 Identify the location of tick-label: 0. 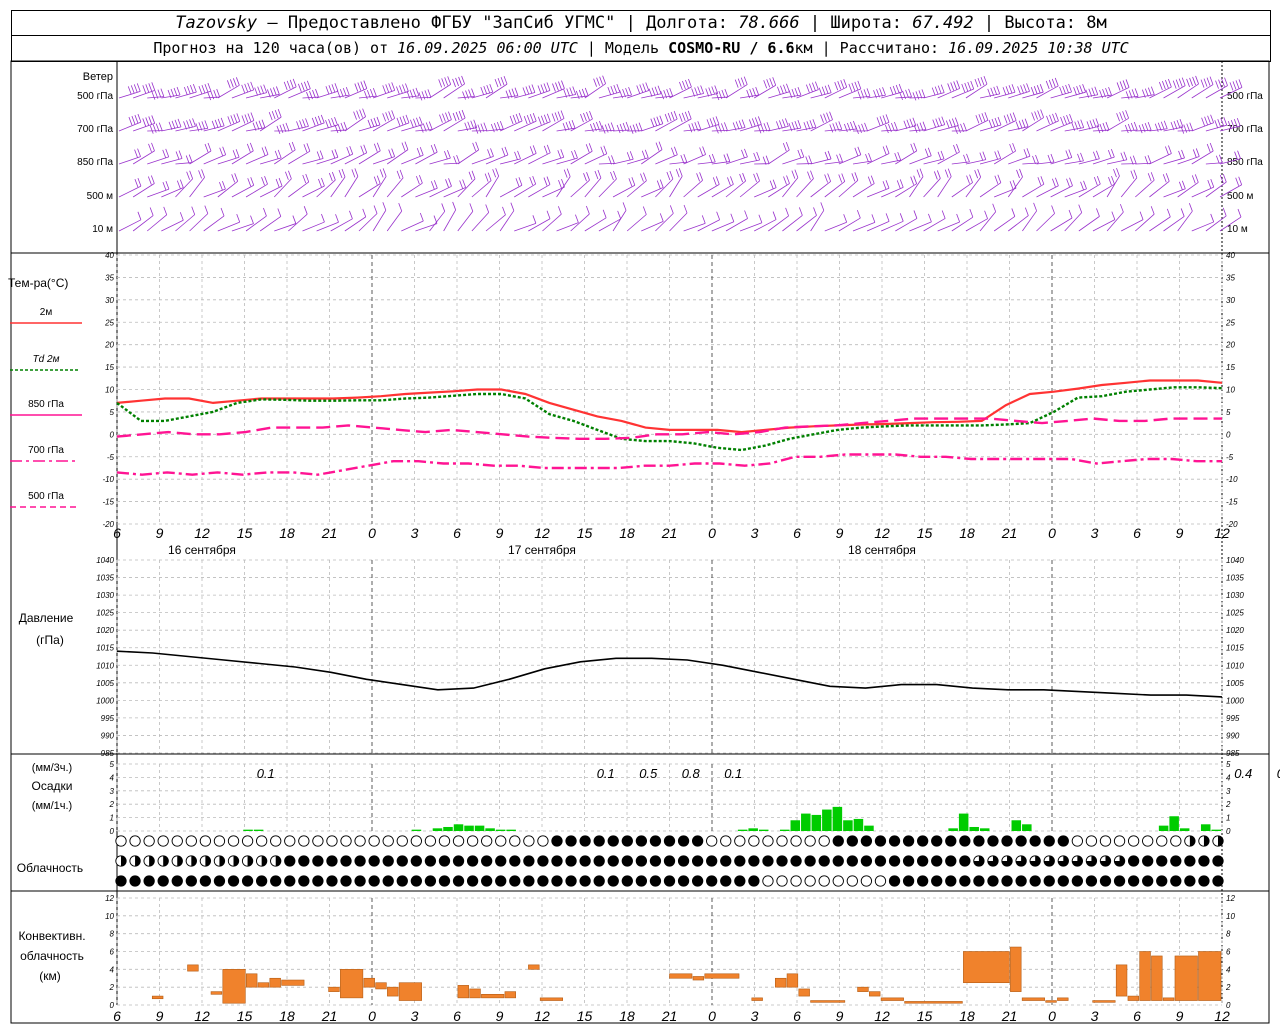
(1228, 831).